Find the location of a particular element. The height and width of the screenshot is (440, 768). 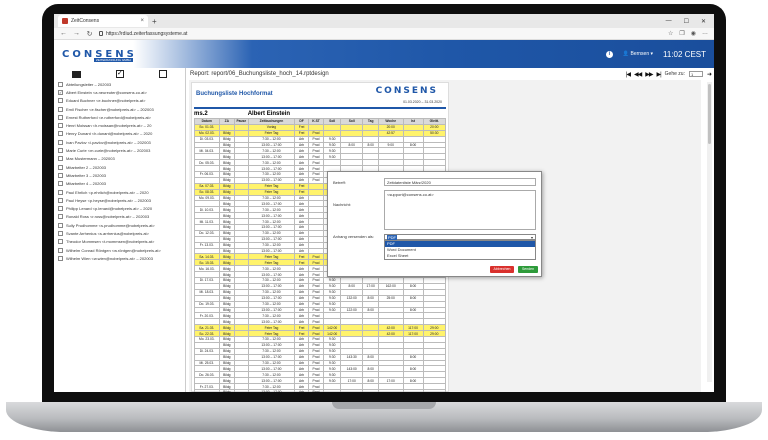

favorite-star-icon: ☆ is located at coordinates (670, 33).